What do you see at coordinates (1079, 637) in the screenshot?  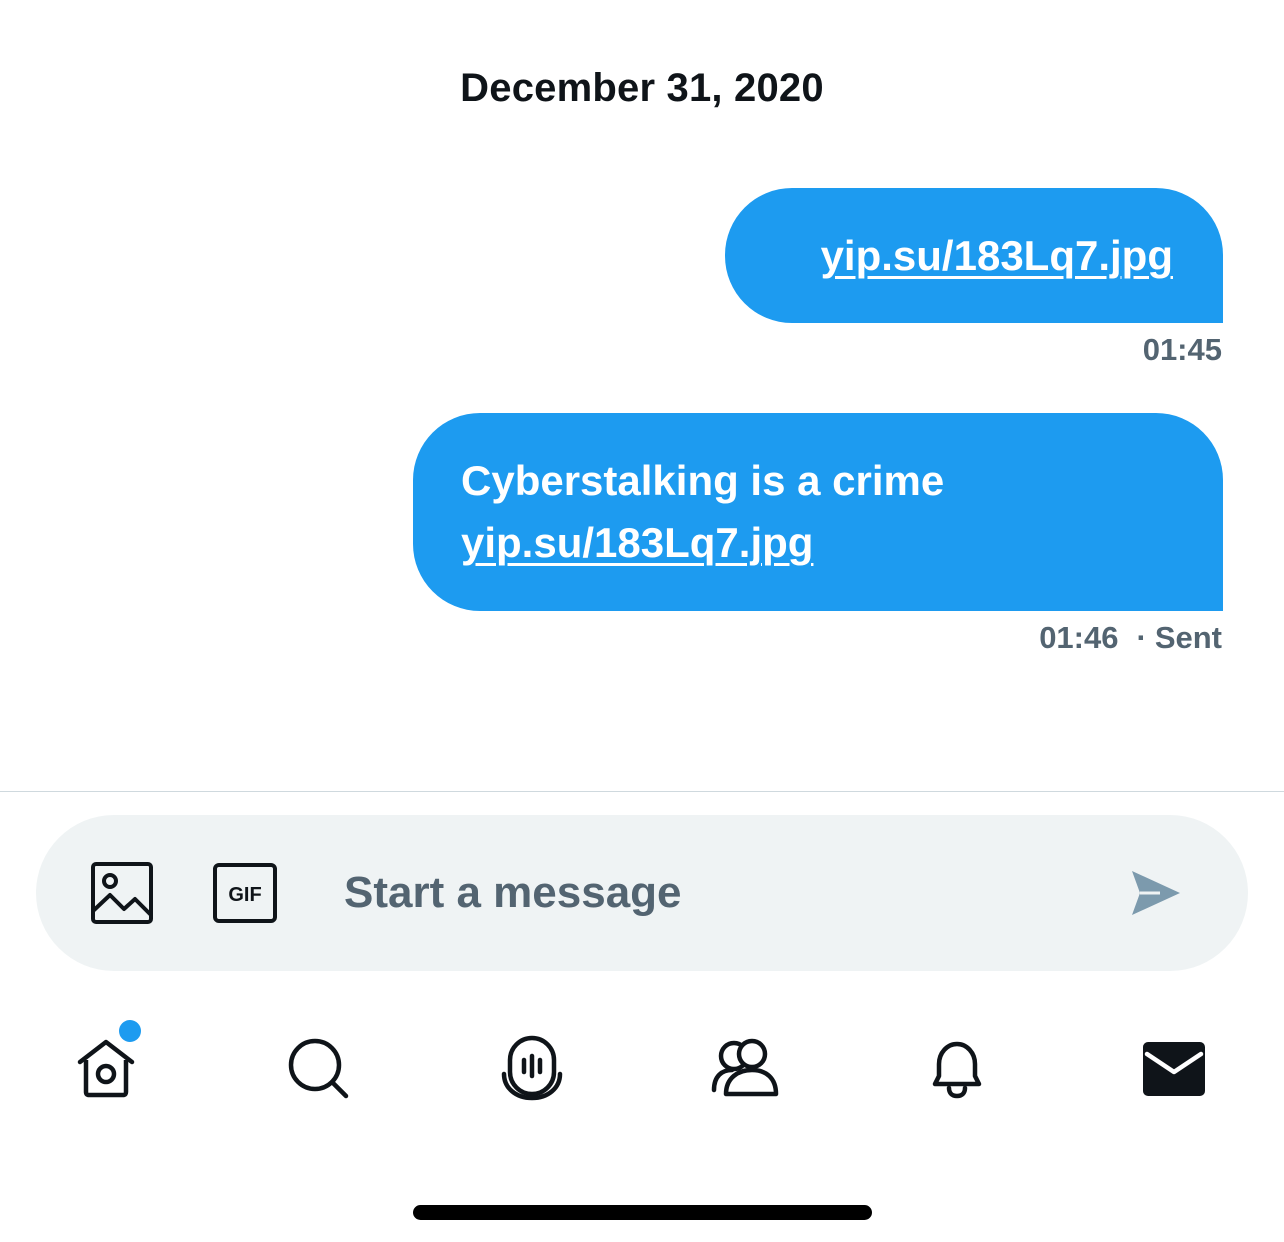 I see `message-time: 01:46` at bounding box center [1079, 637].